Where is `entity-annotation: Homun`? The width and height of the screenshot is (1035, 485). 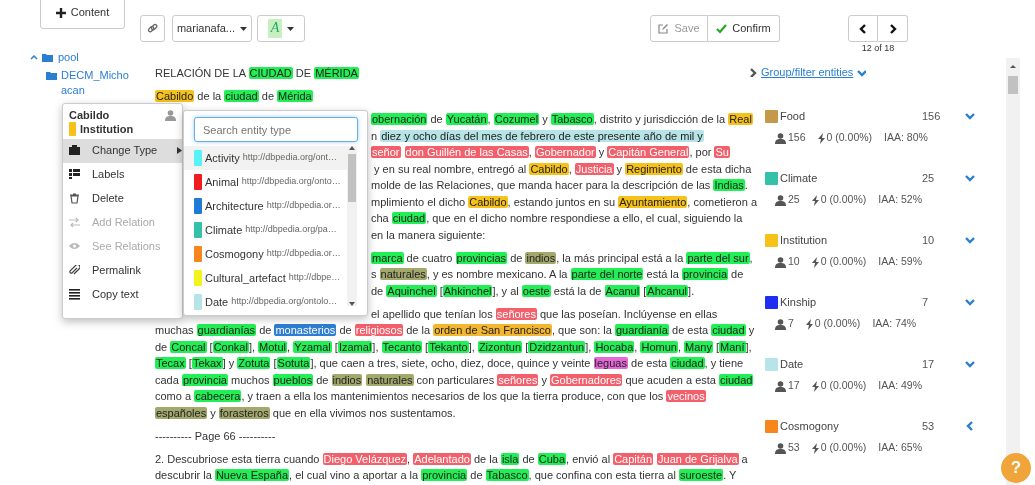
entity-annotation: Homun is located at coordinates (659, 346).